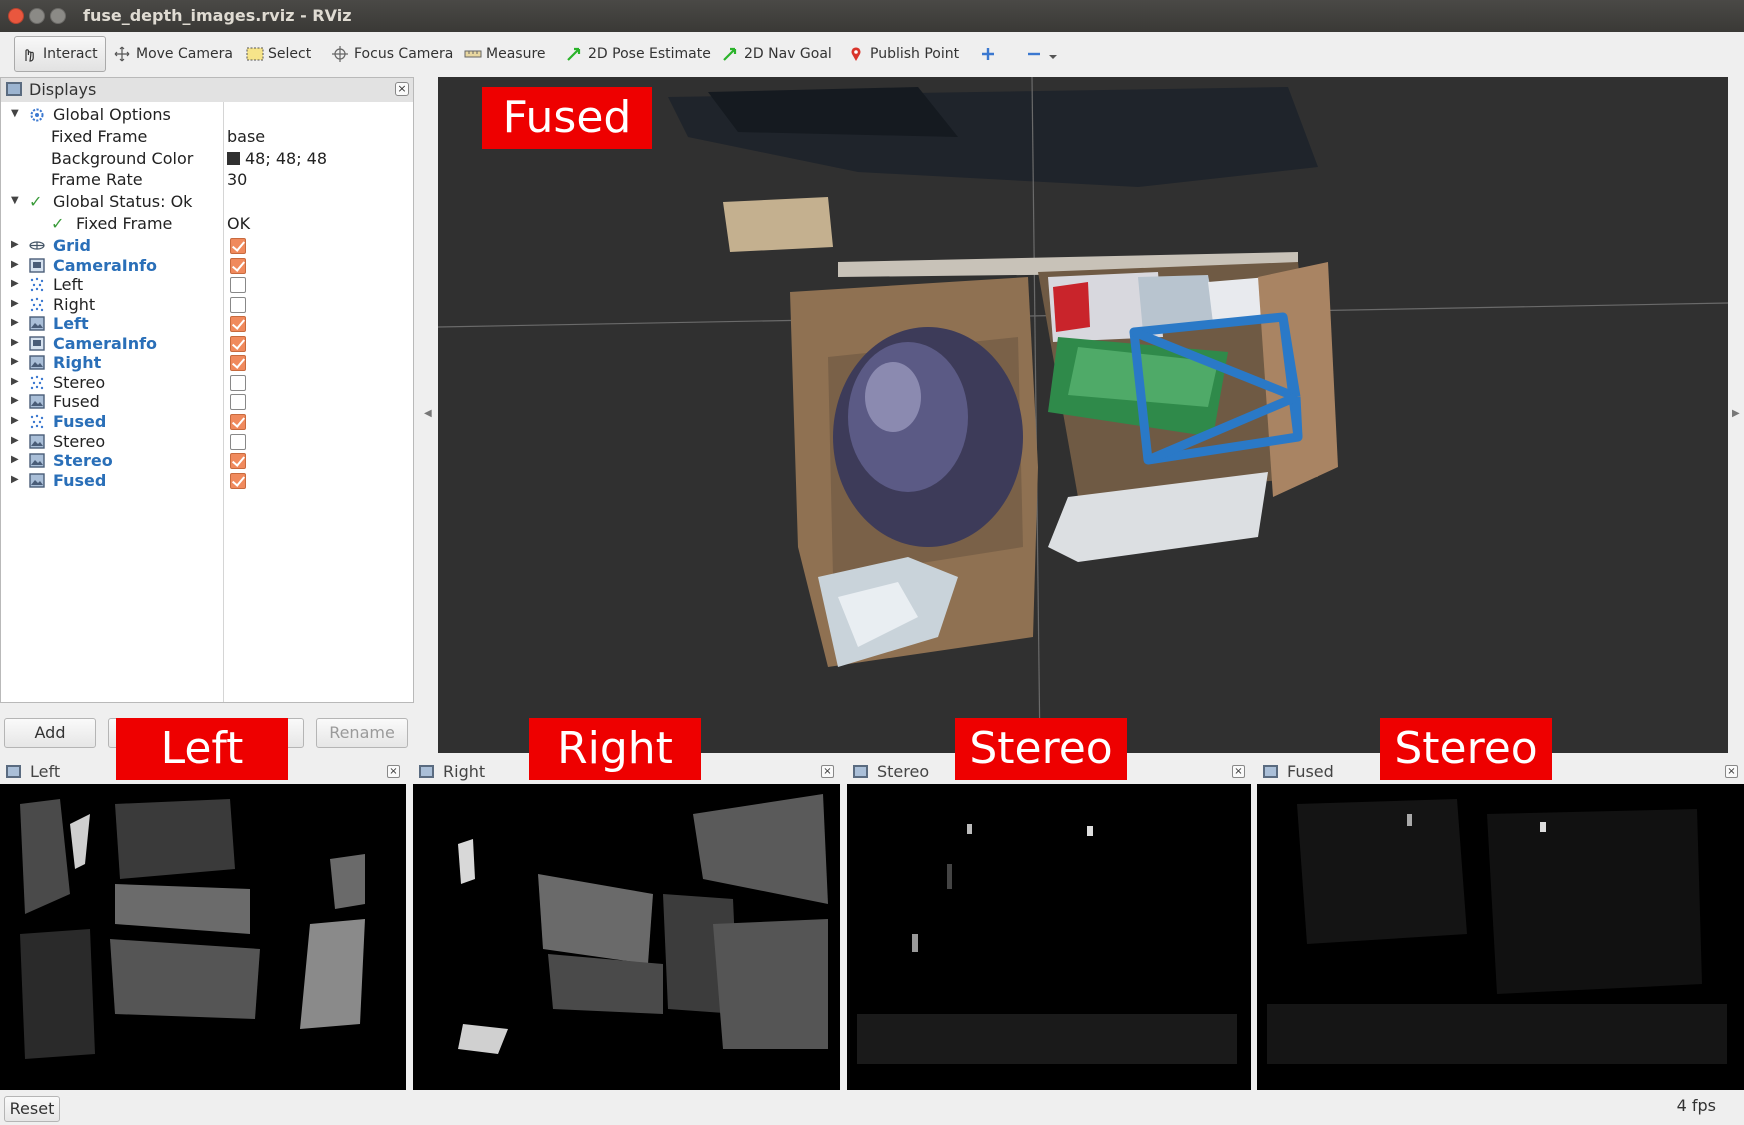  What do you see at coordinates (428, 413) in the screenshot?
I see `collapse-left-arrow: ◀` at bounding box center [428, 413].